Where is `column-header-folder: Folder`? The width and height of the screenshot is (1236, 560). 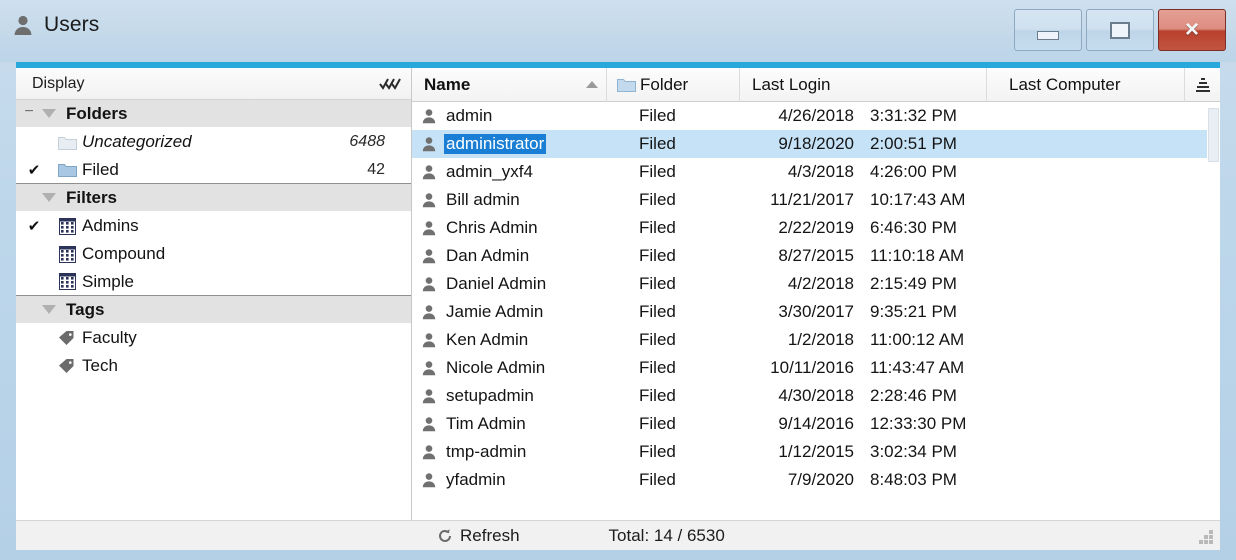 column-header-folder: Folder is located at coordinates (673, 85).